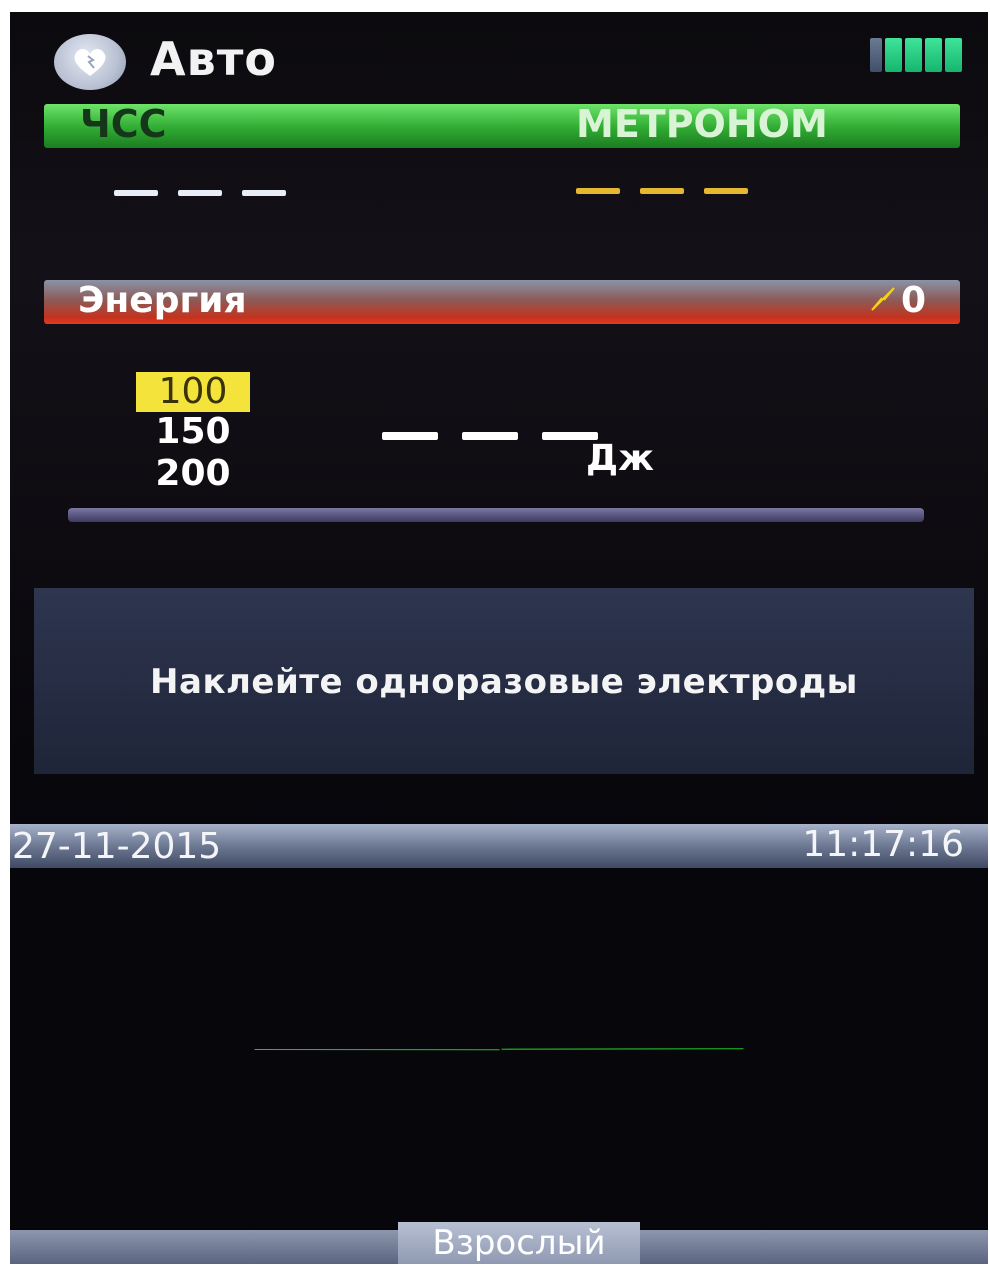 The image size is (990, 1267). What do you see at coordinates (90, 62) in the screenshot?
I see `heart-bolt-icon` at bounding box center [90, 62].